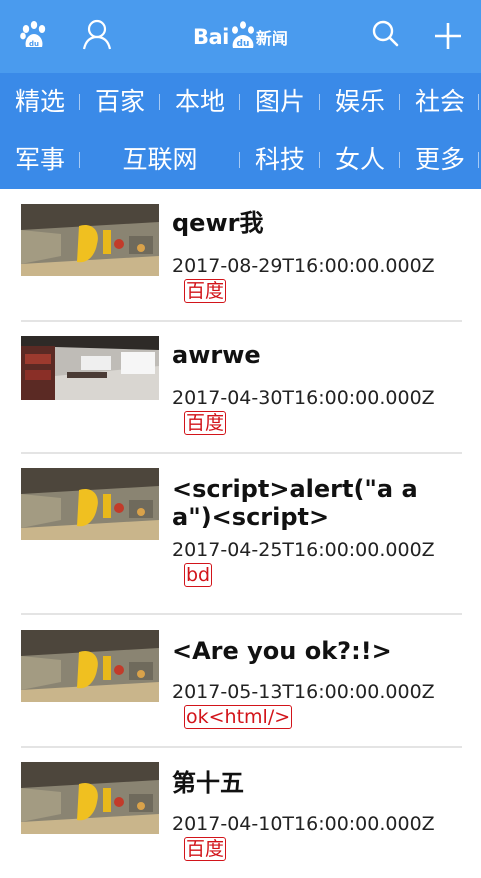 The height and width of the screenshot is (878, 481). I want to click on search-icon, so click(386, 35).